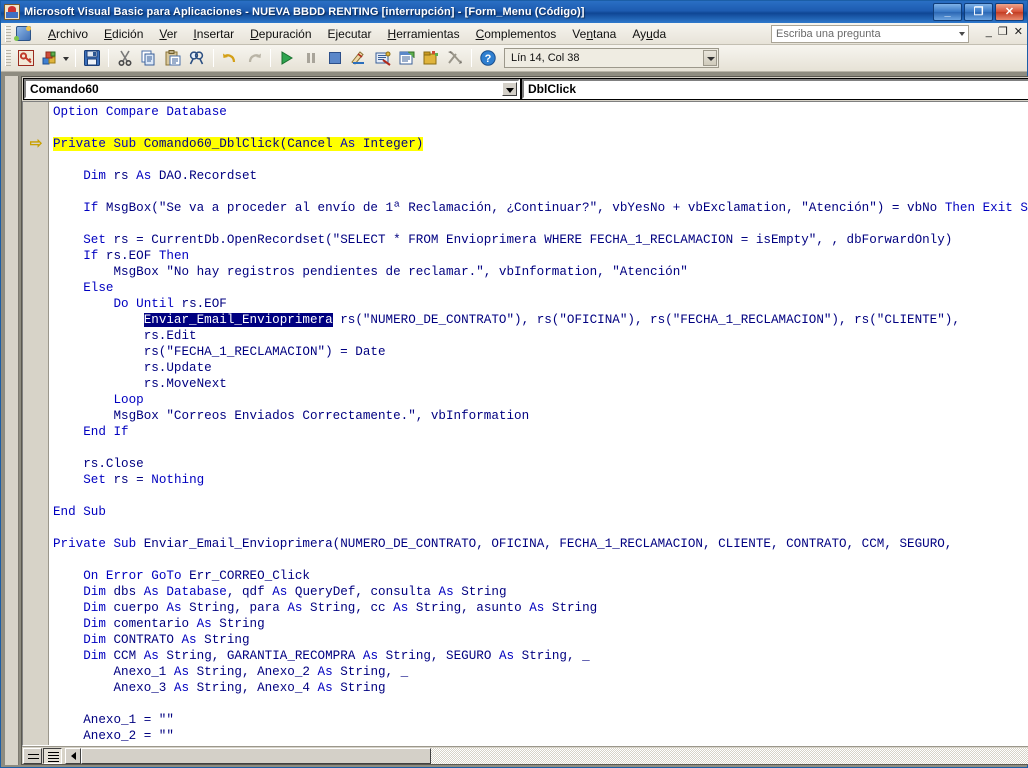 Image resolution: width=1028 pixels, height=768 pixels. Describe the element at coordinates (92, 58) in the screenshot. I see `save-icon` at that location.